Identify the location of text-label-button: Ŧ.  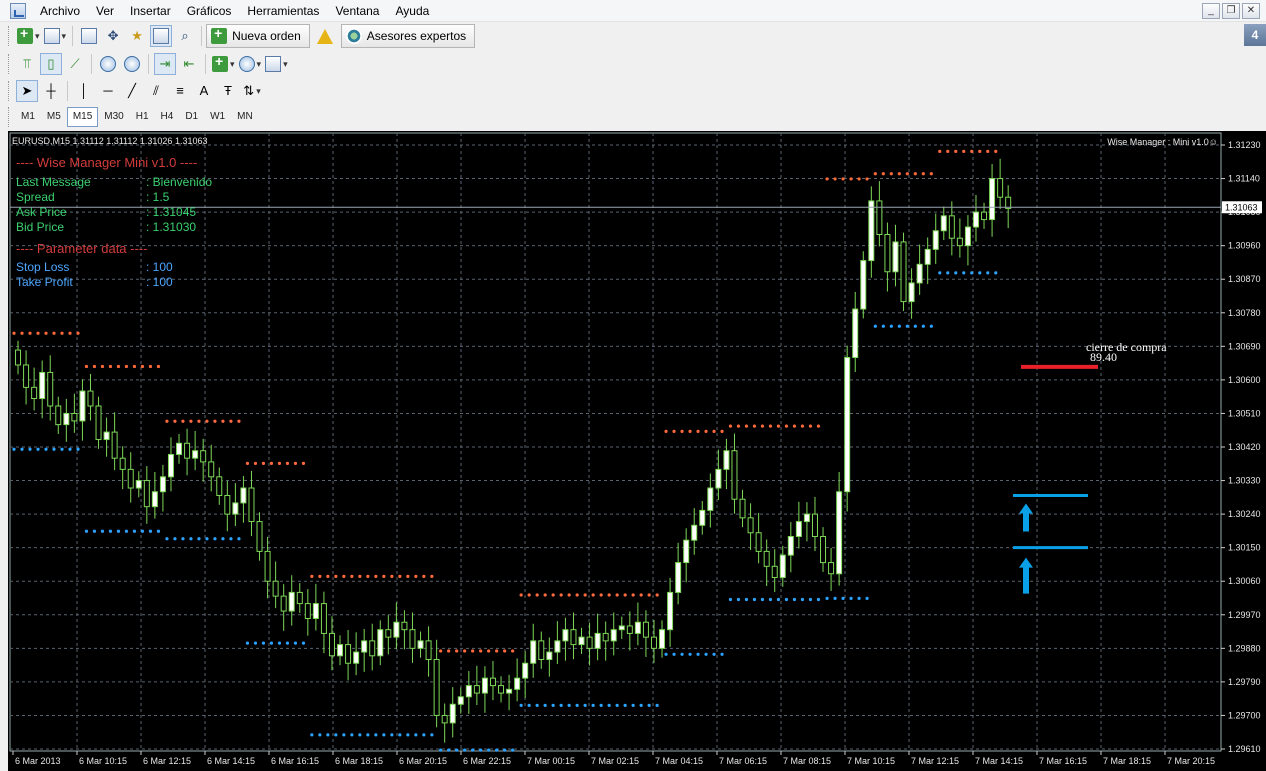
(228, 91).